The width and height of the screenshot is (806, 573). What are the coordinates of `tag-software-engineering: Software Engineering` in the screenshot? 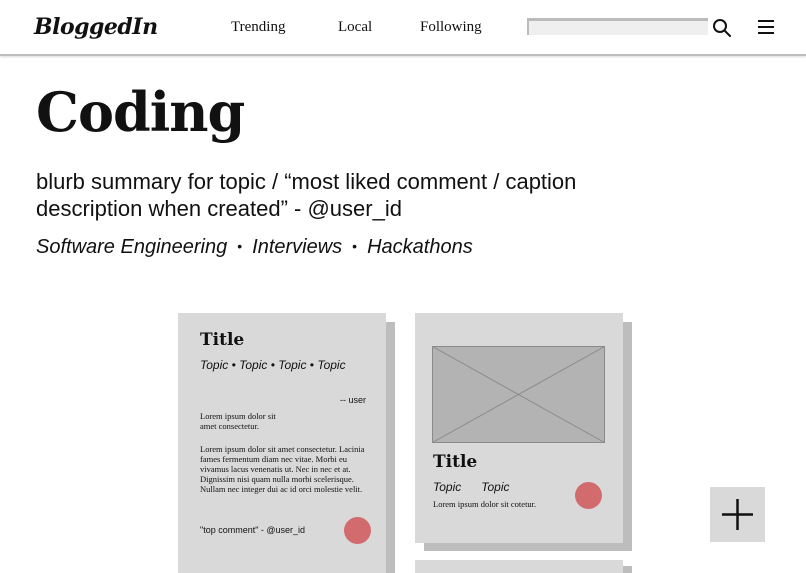 It's located at (131, 247).